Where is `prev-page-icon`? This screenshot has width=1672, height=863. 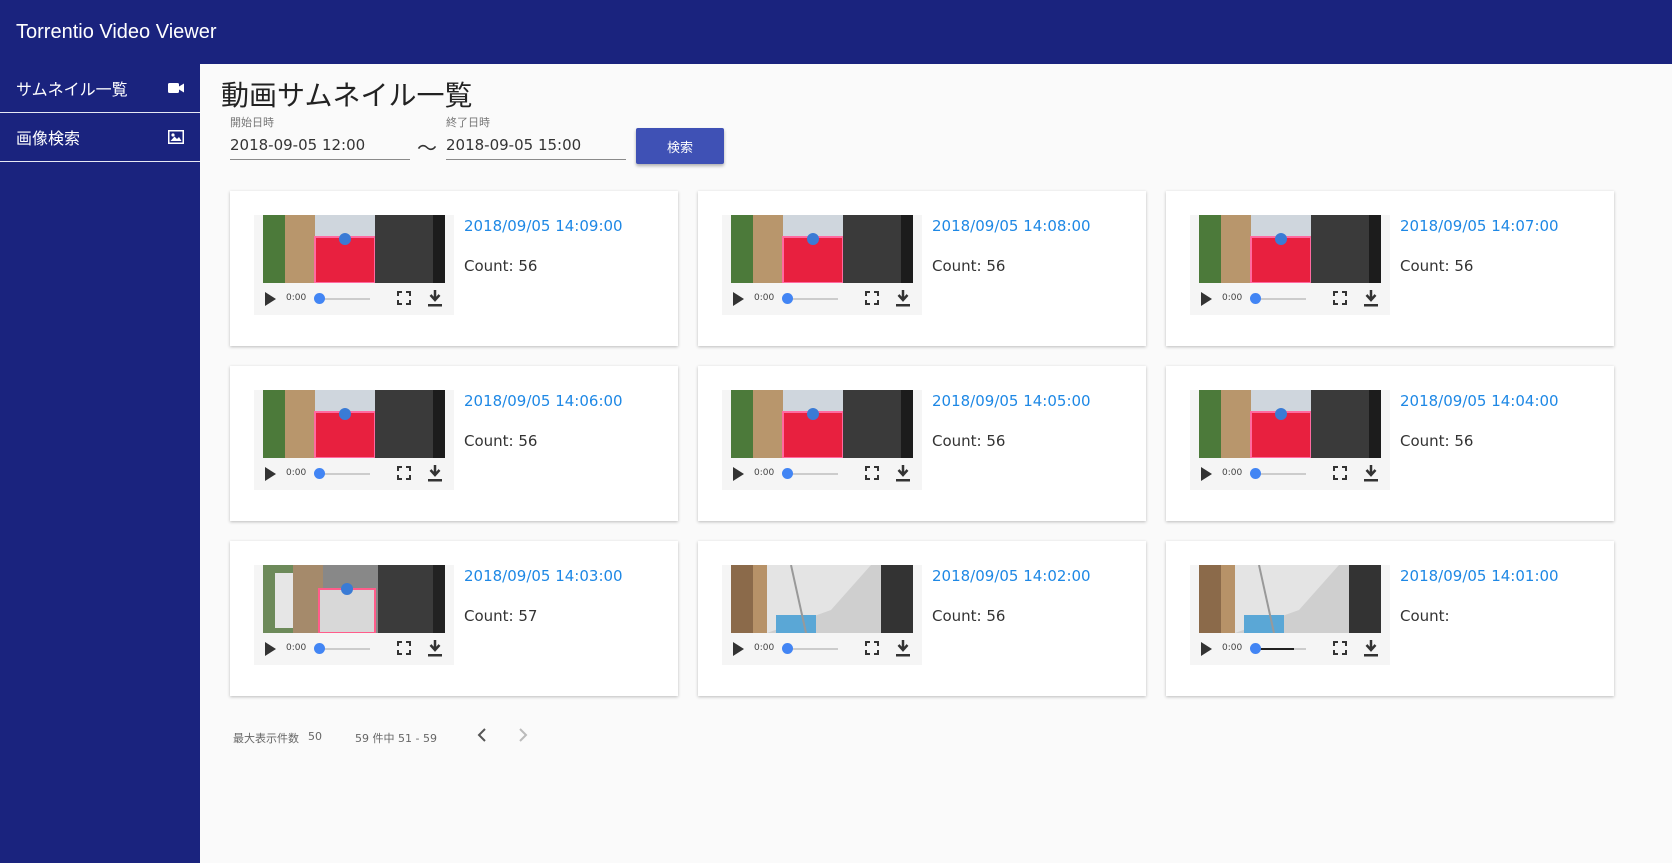 prev-page-icon is located at coordinates (483, 735).